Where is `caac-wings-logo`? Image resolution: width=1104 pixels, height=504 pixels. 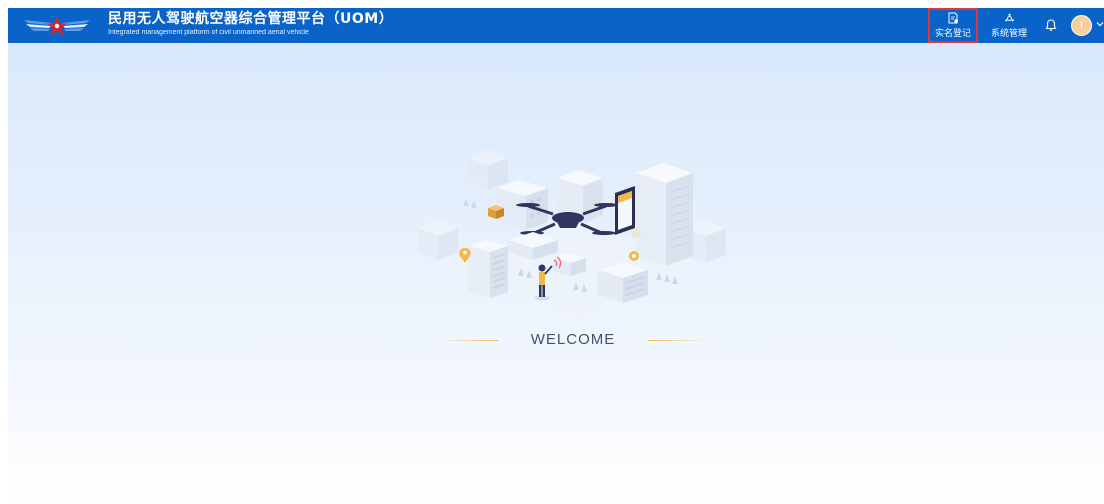
caac-wings-logo is located at coordinates (57, 26).